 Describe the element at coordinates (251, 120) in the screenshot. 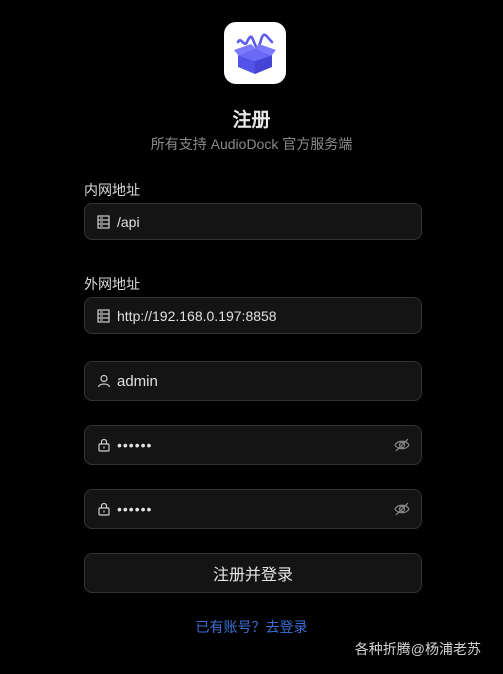

I see `page-title: 注册` at that location.